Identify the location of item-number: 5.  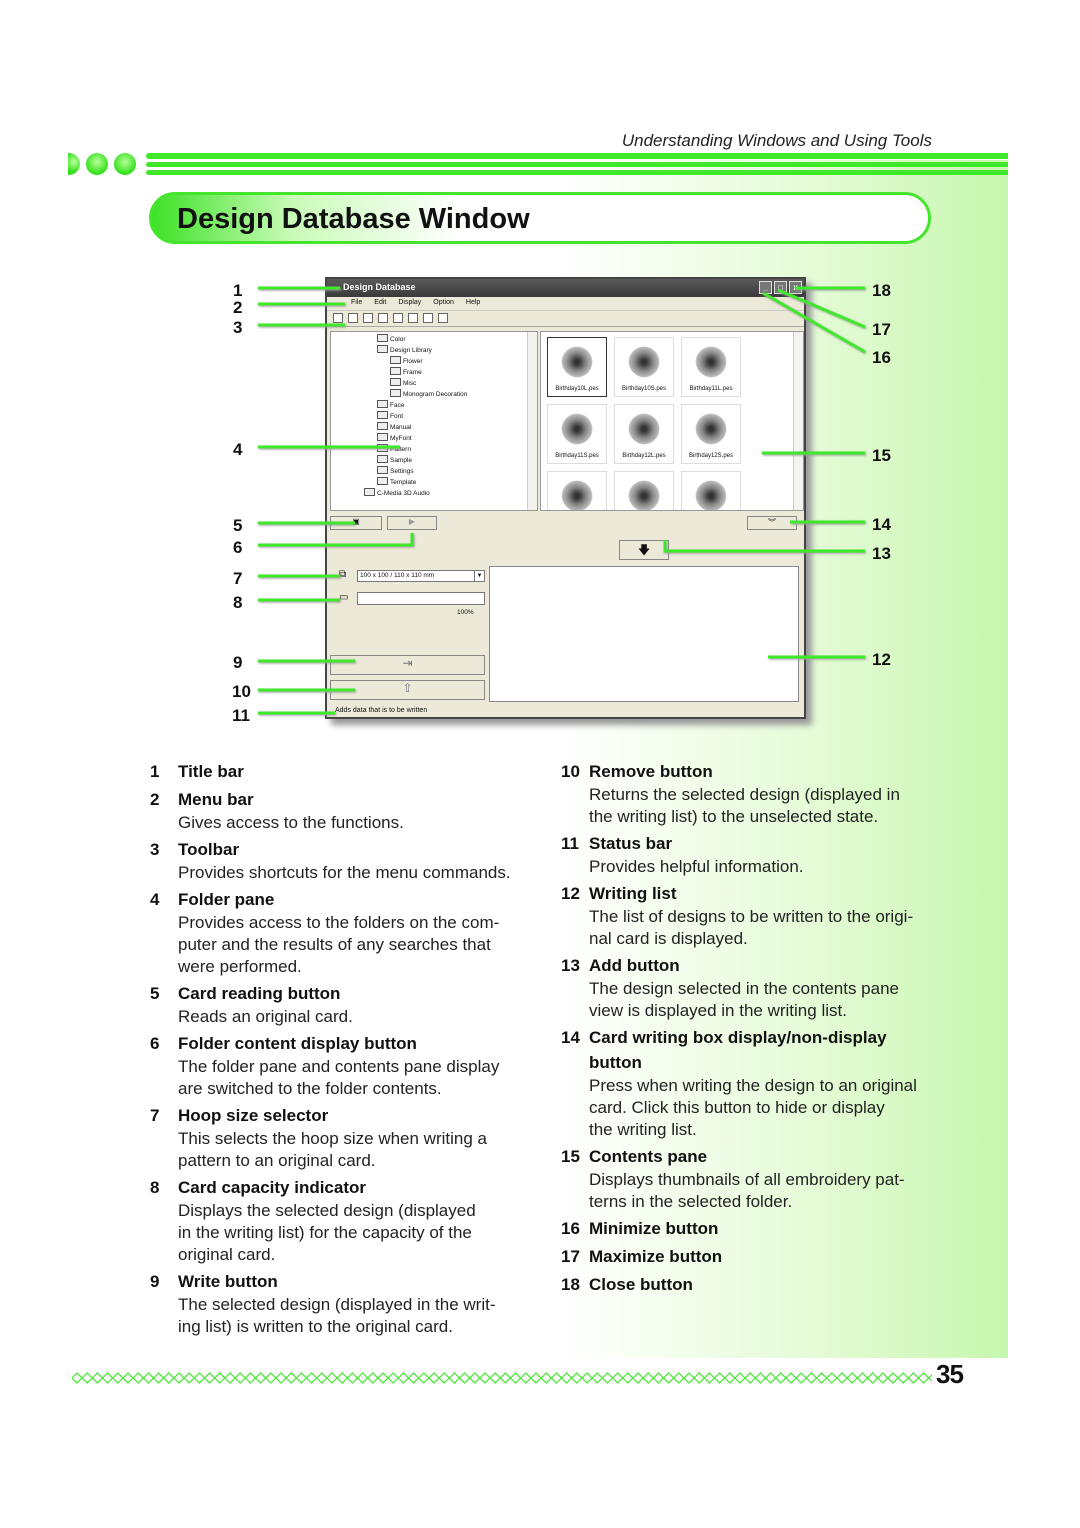
(155, 993).